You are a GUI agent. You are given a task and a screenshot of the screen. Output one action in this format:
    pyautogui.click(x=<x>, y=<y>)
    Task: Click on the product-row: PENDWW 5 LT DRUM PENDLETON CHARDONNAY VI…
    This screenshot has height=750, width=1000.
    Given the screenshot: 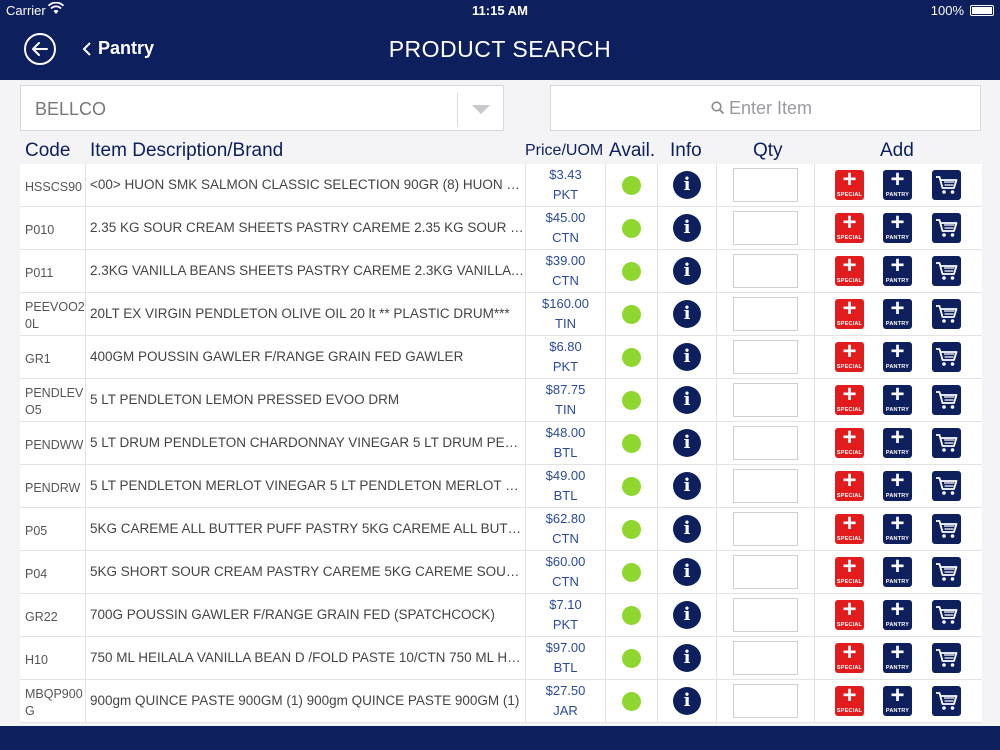 What is the action you would take?
    pyautogui.click(x=501, y=443)
    